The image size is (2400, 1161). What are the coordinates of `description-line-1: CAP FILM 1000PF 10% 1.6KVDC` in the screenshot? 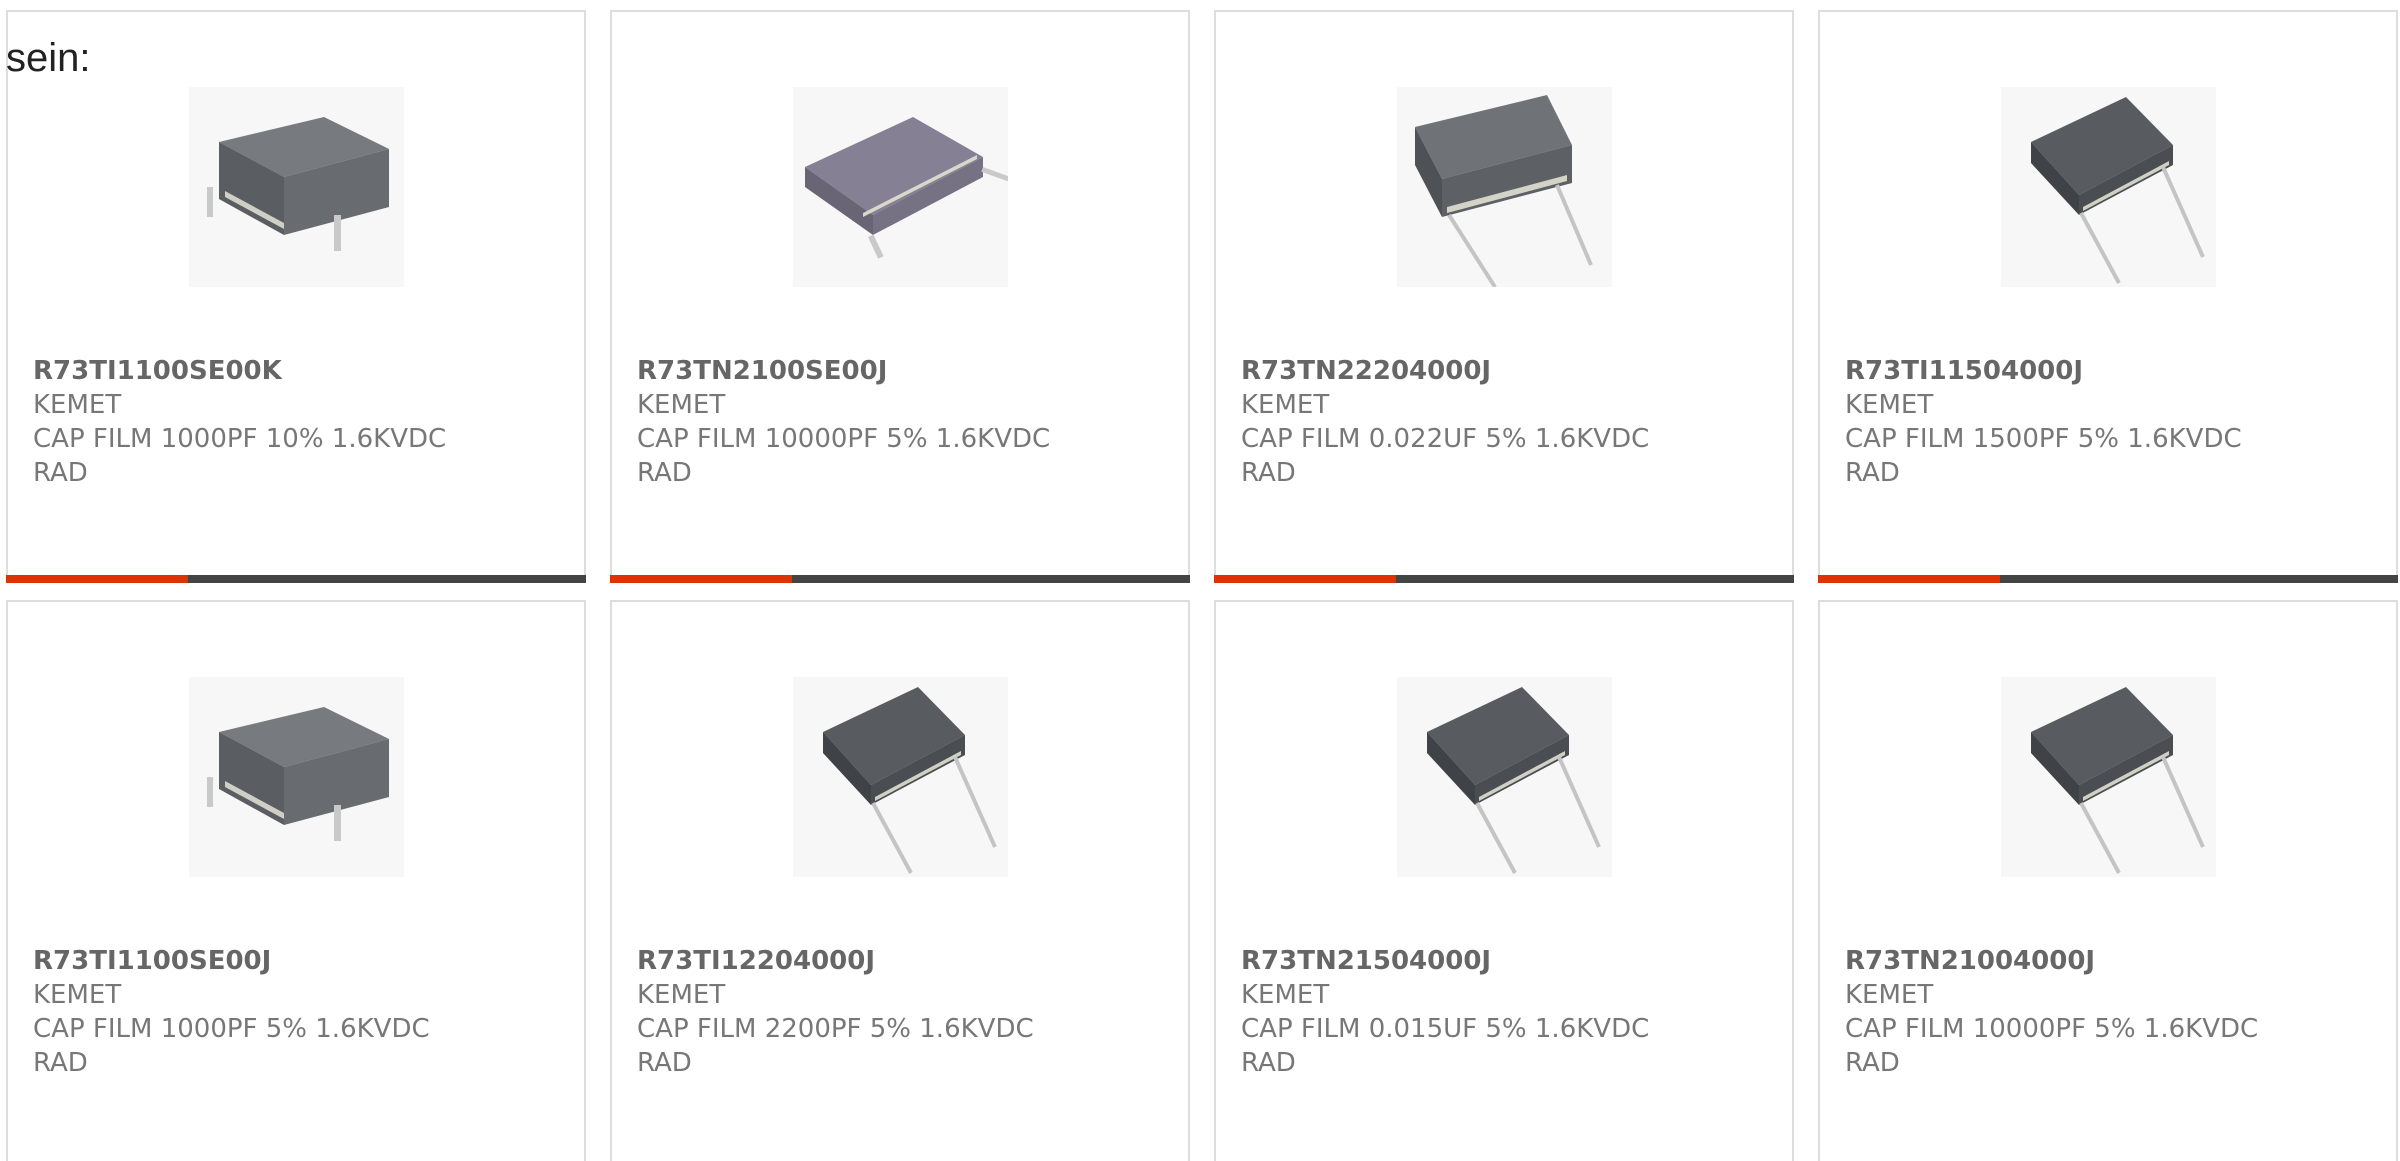 It's located at (240, 439).